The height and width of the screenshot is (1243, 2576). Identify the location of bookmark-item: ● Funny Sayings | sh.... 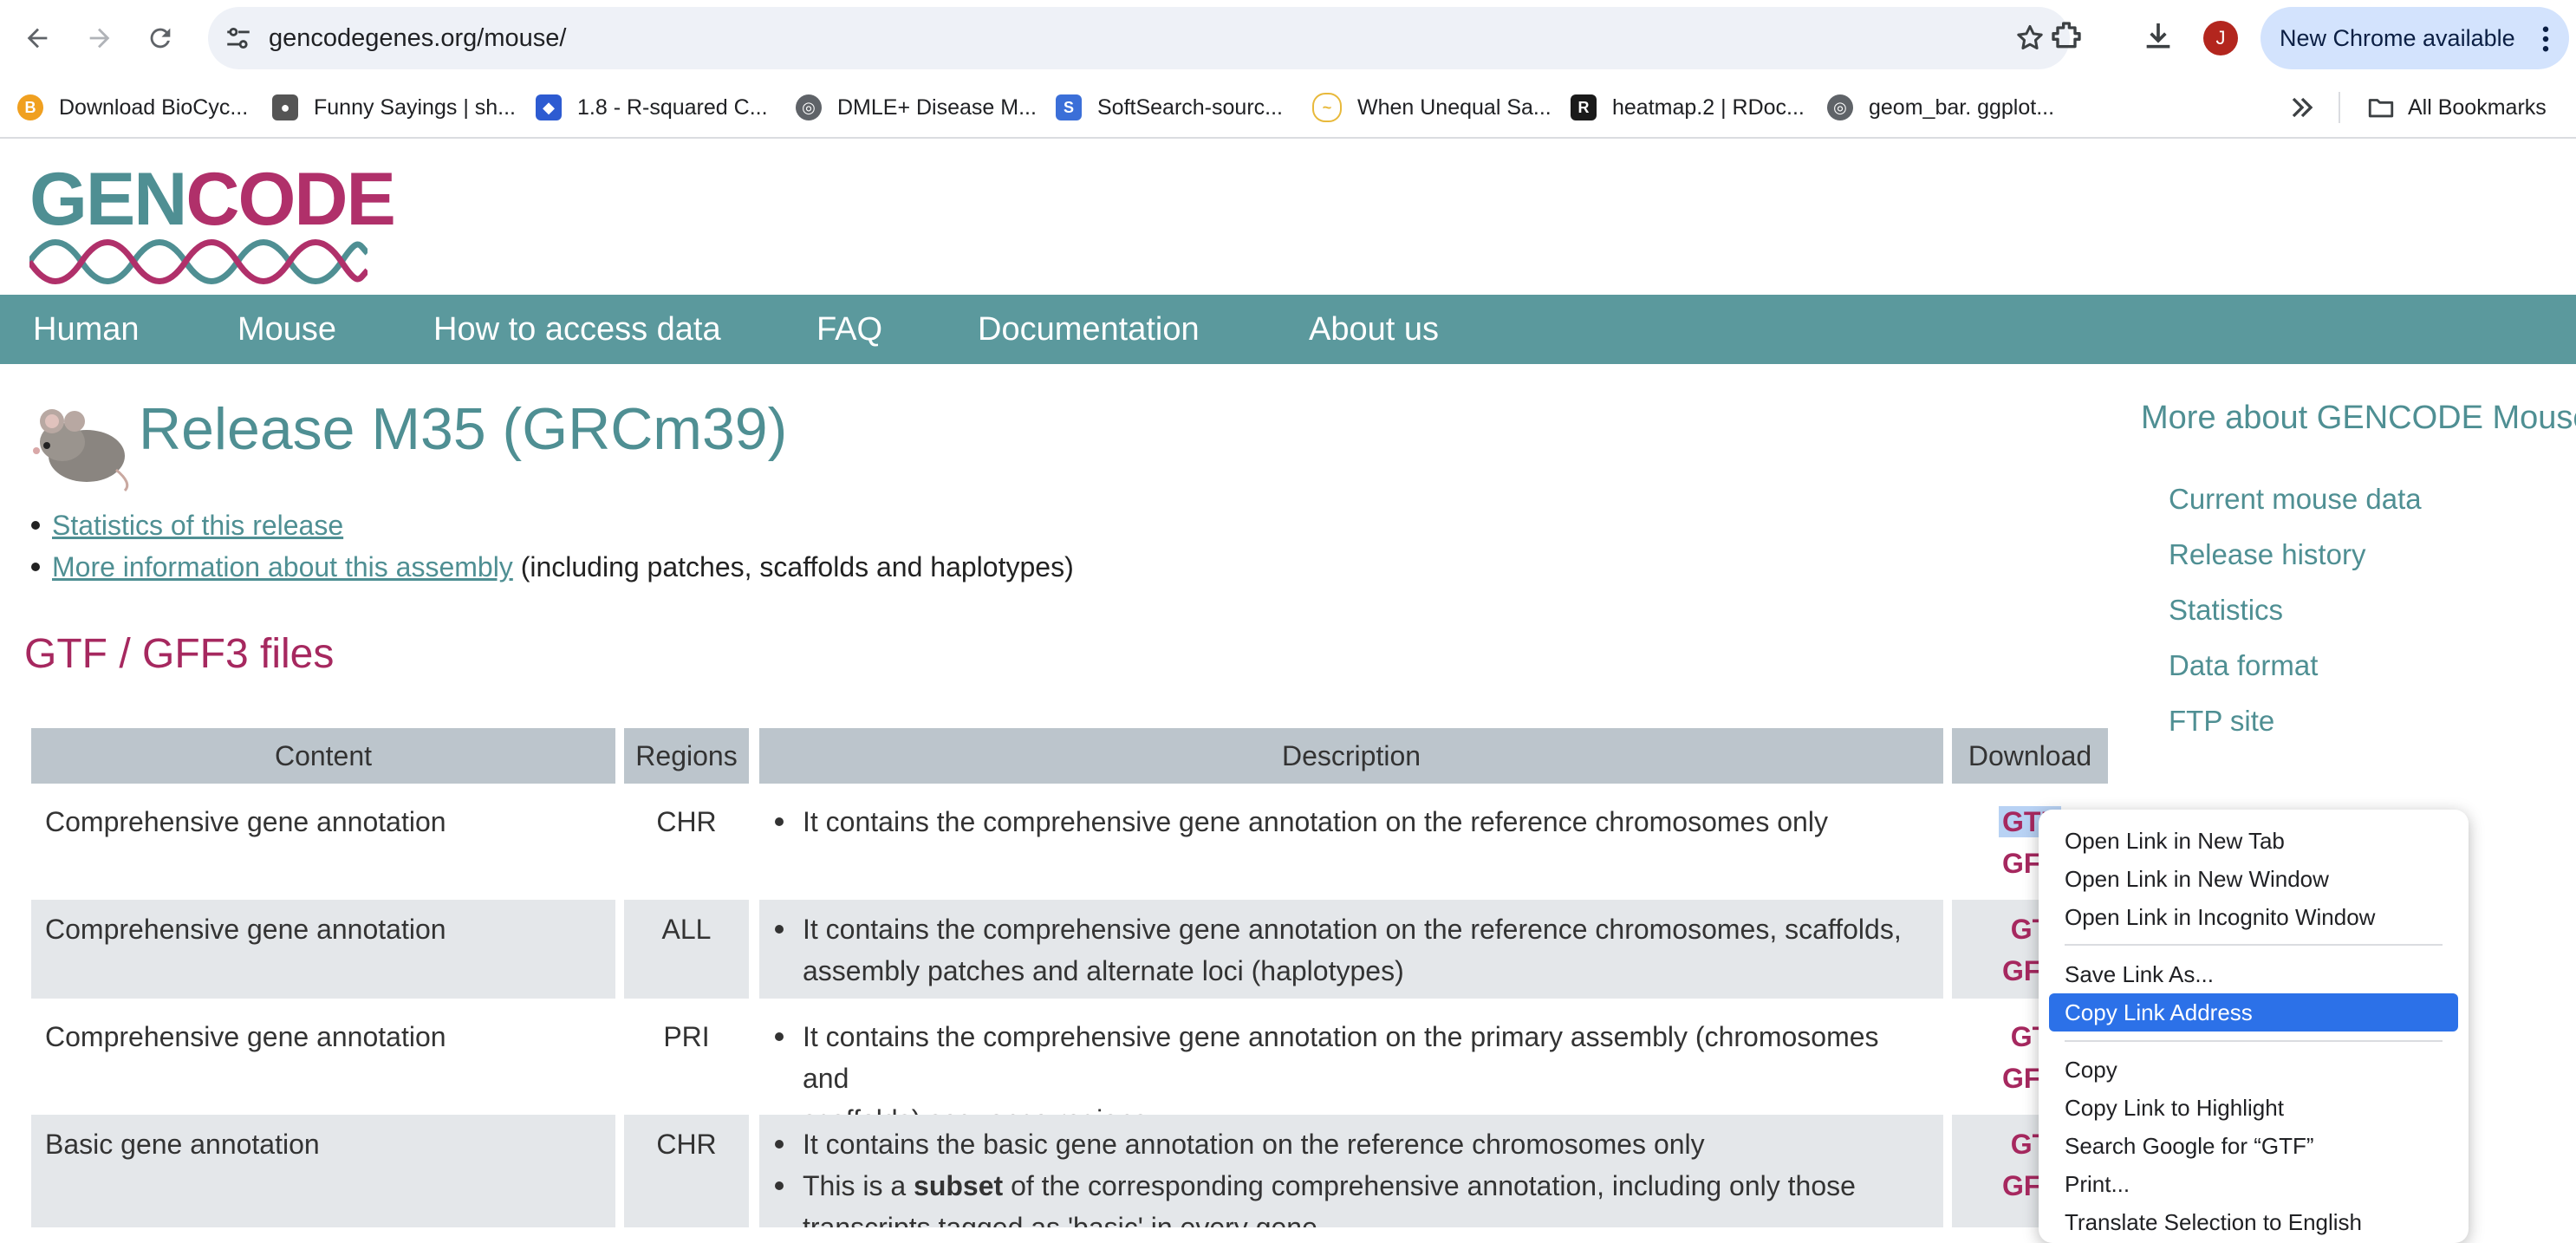
(394, 107).